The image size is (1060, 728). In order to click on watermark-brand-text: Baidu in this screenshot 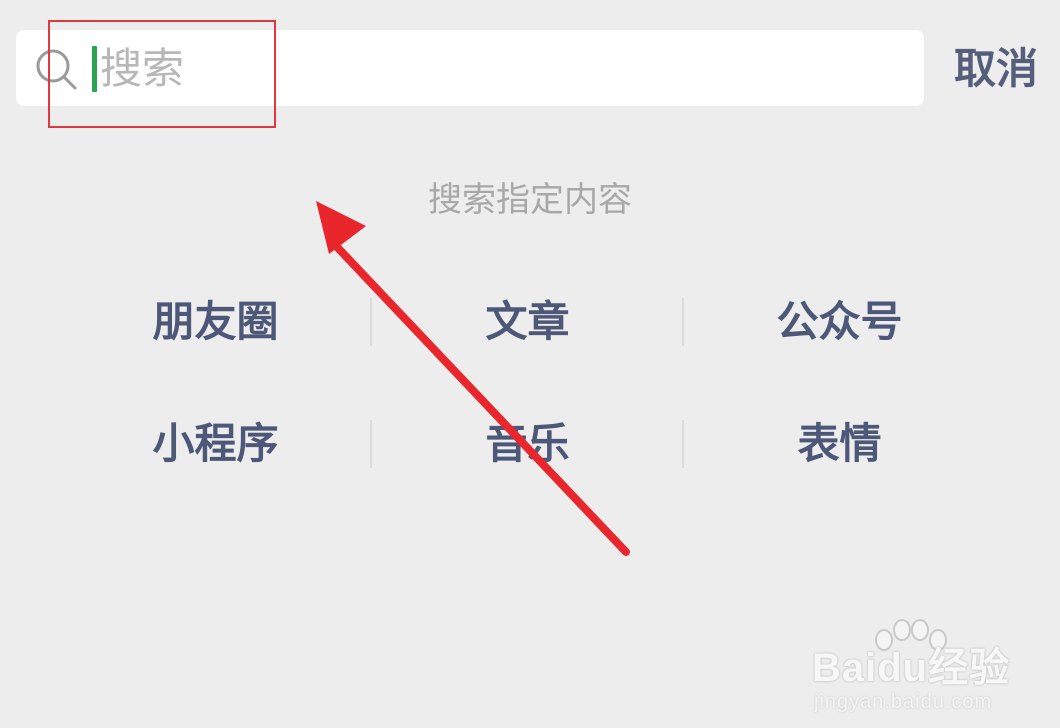, I will do `click(870, 668)`.